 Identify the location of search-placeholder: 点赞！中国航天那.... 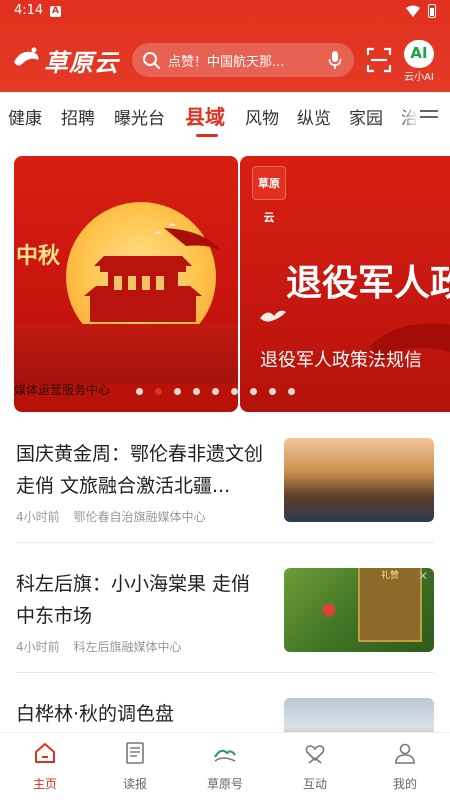
(243, 60).